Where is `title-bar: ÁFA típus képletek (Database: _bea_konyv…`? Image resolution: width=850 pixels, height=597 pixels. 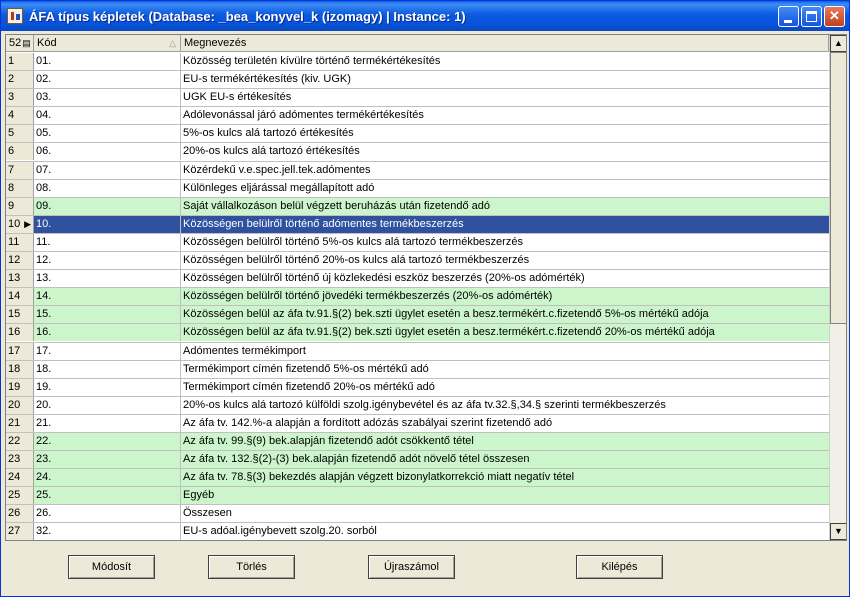 title-bar: ÁFA típus képletek (Database: _bea_konyv… is located at coordinates (425, 16).